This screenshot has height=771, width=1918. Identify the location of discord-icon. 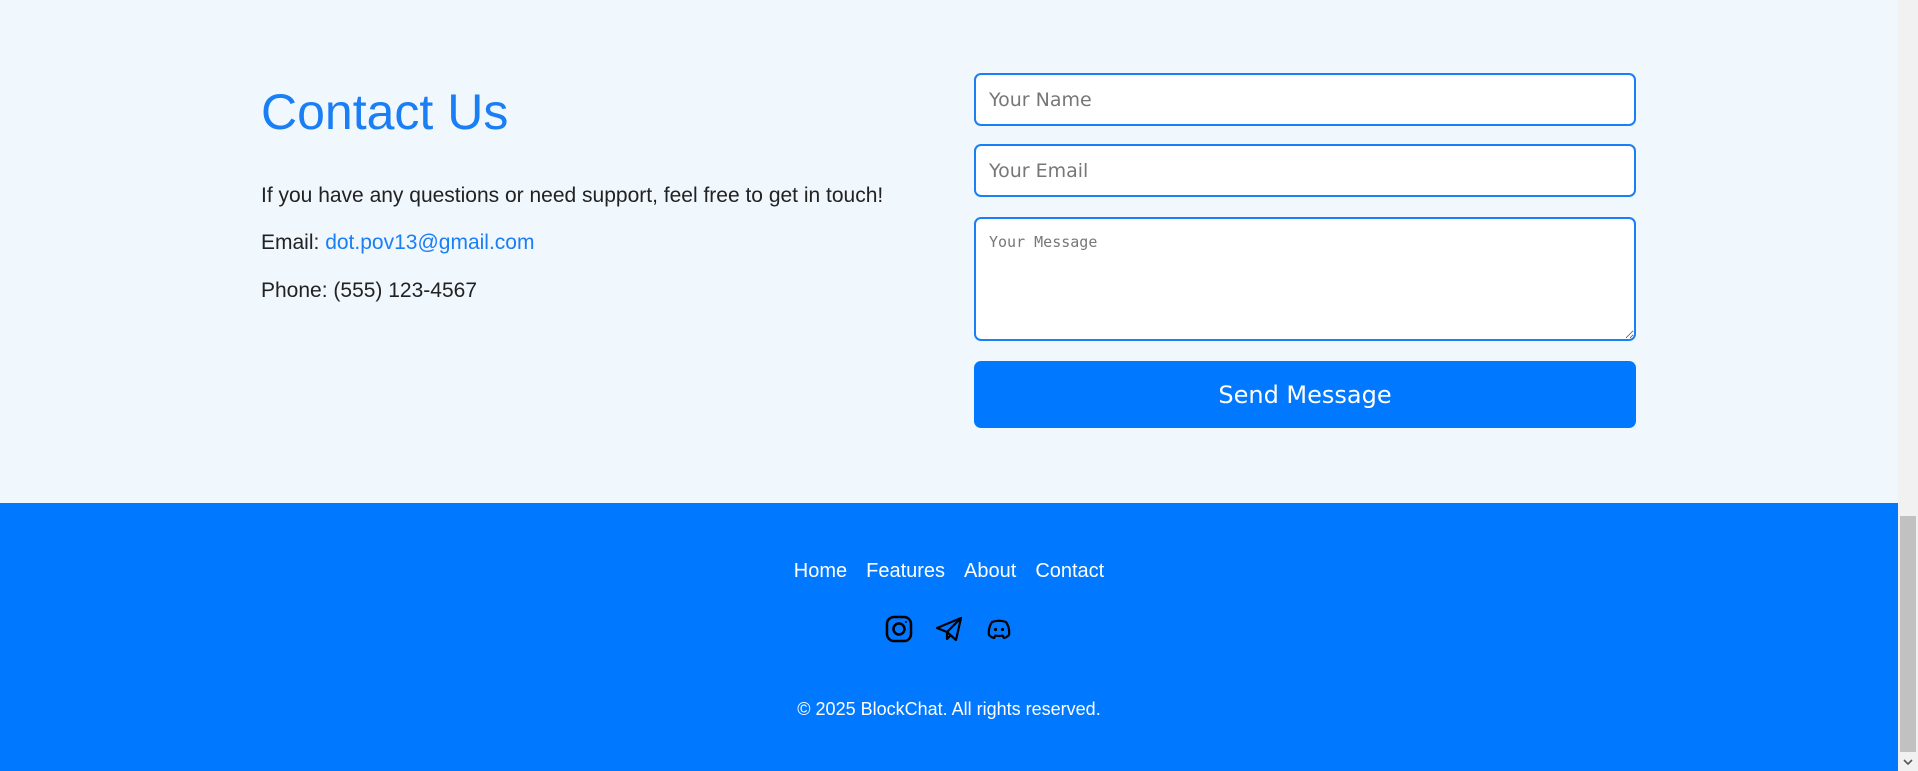
(999, 629).